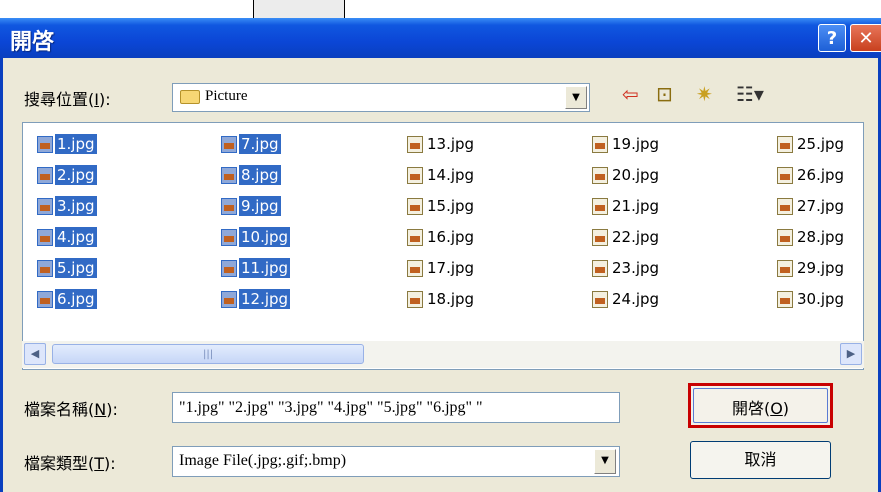 Image resolution: width=881 pixels, height=492 pixels. Describe the element at coordinates (67, 175) in the screenshot. I see `file-item: 2.jpg` at that location.